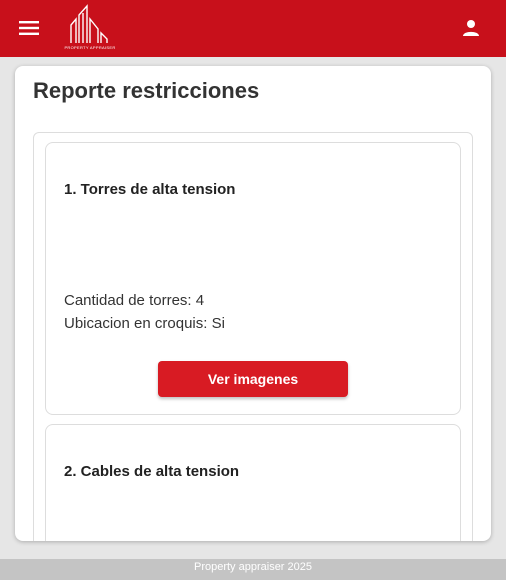  Describe the element at coordinates (253, 28) in the screenshot. I see `top-app-bar: PROPERTY APPRAISER` at that location.